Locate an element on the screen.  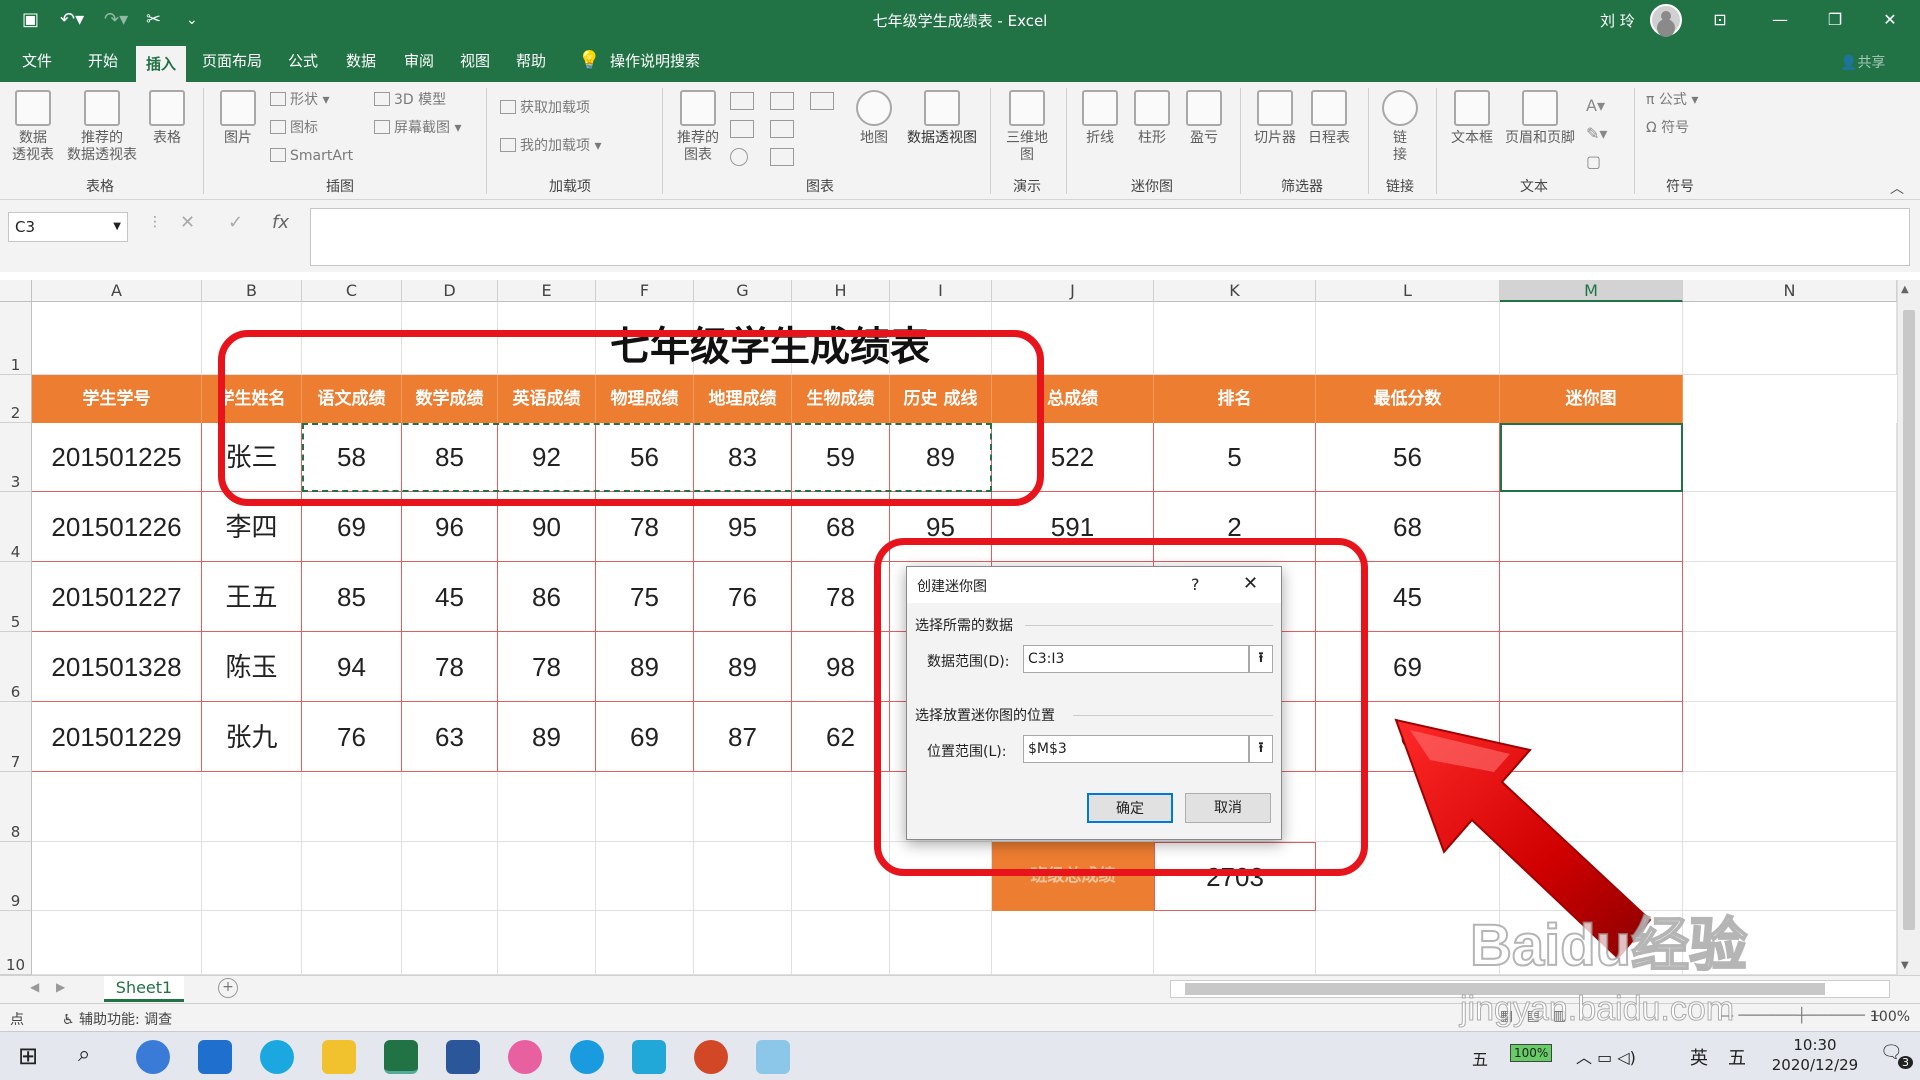
column-header-A: A is located at coordinates (117, 291).